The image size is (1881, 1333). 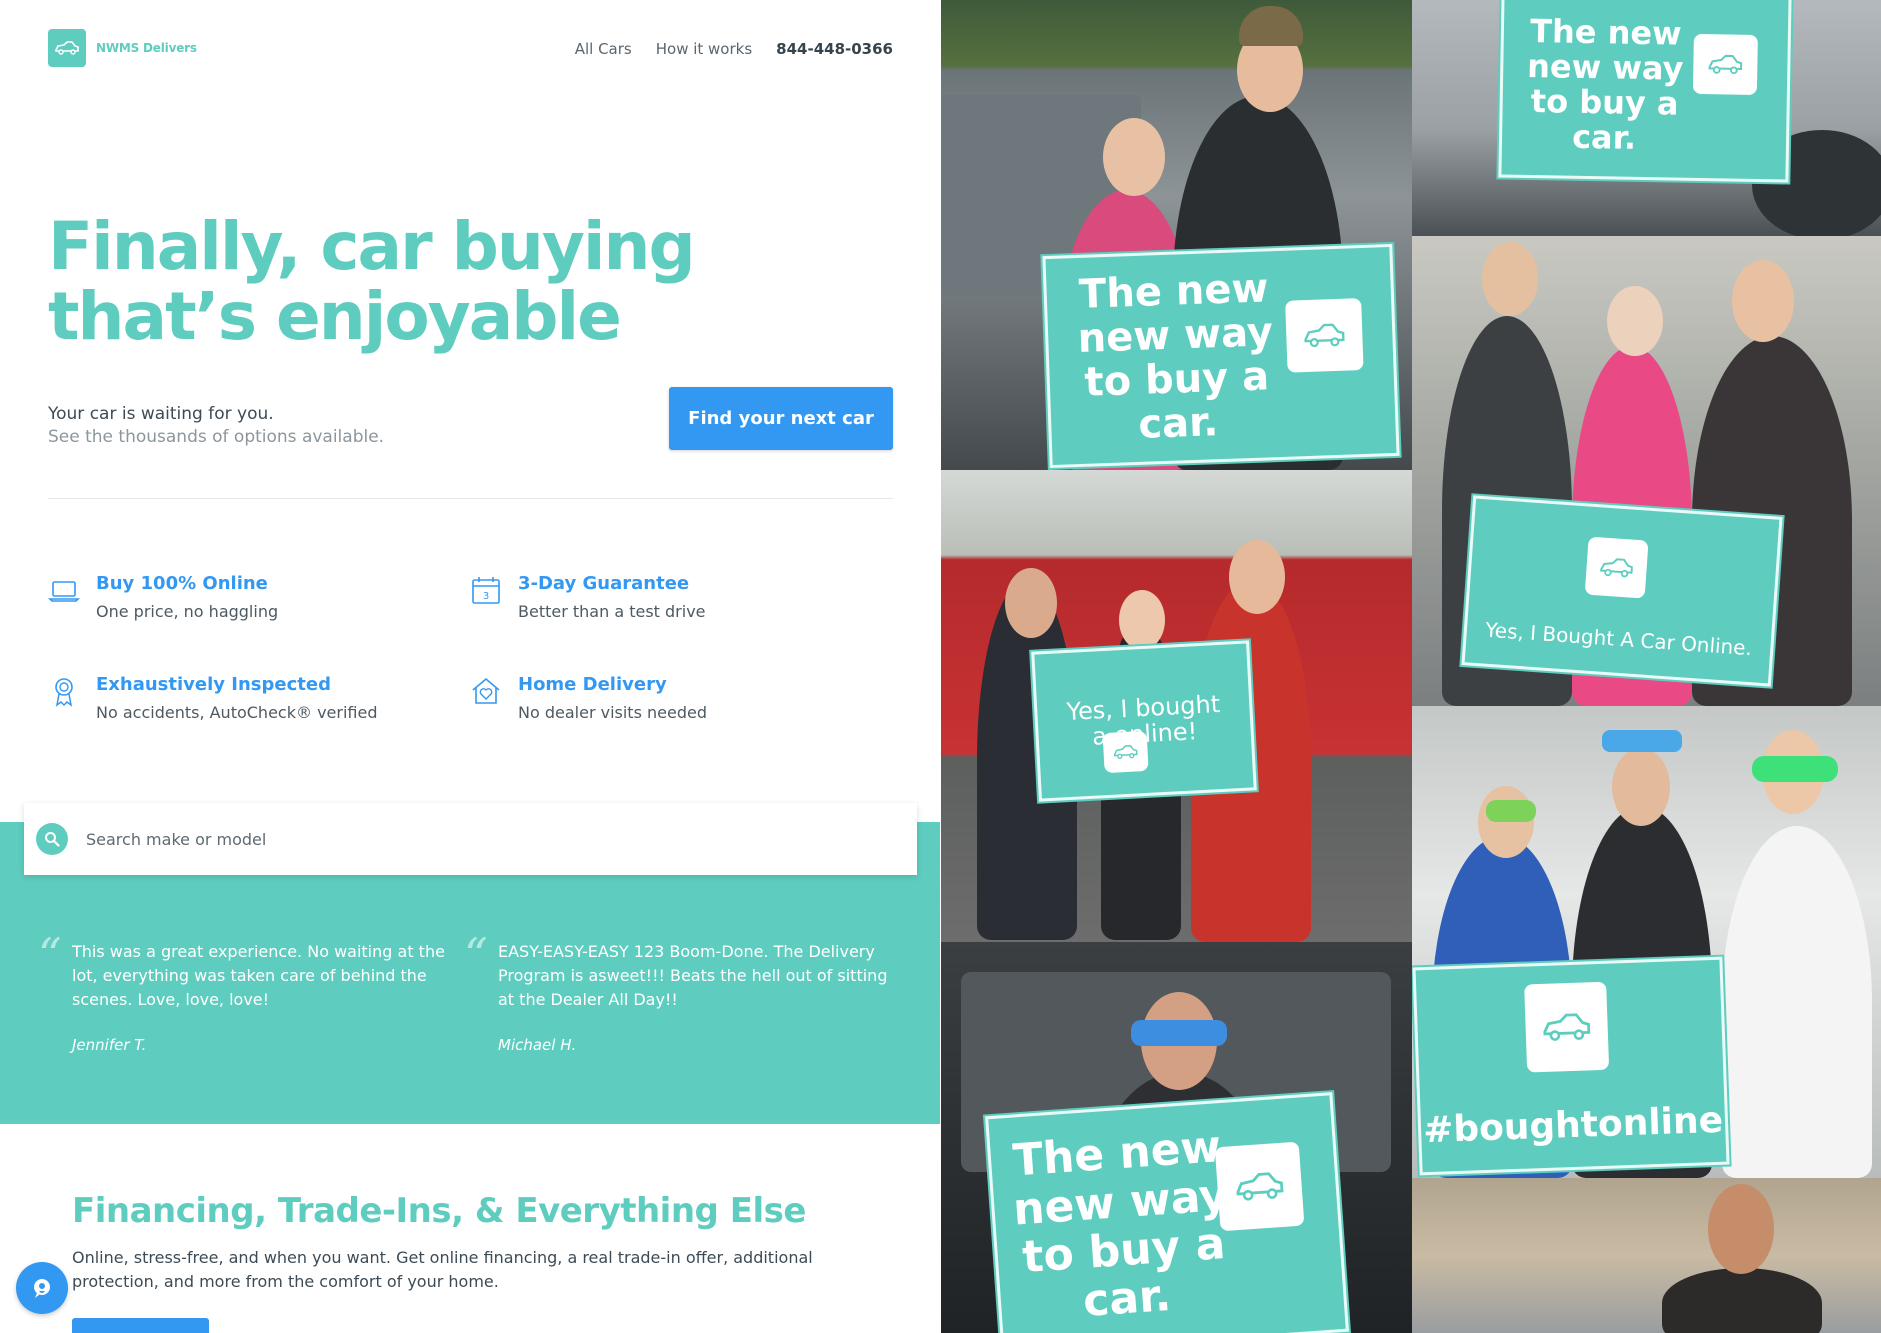 I want to click on customer-photo: Yes, I bought a online!, so click(x=1176, y=706).